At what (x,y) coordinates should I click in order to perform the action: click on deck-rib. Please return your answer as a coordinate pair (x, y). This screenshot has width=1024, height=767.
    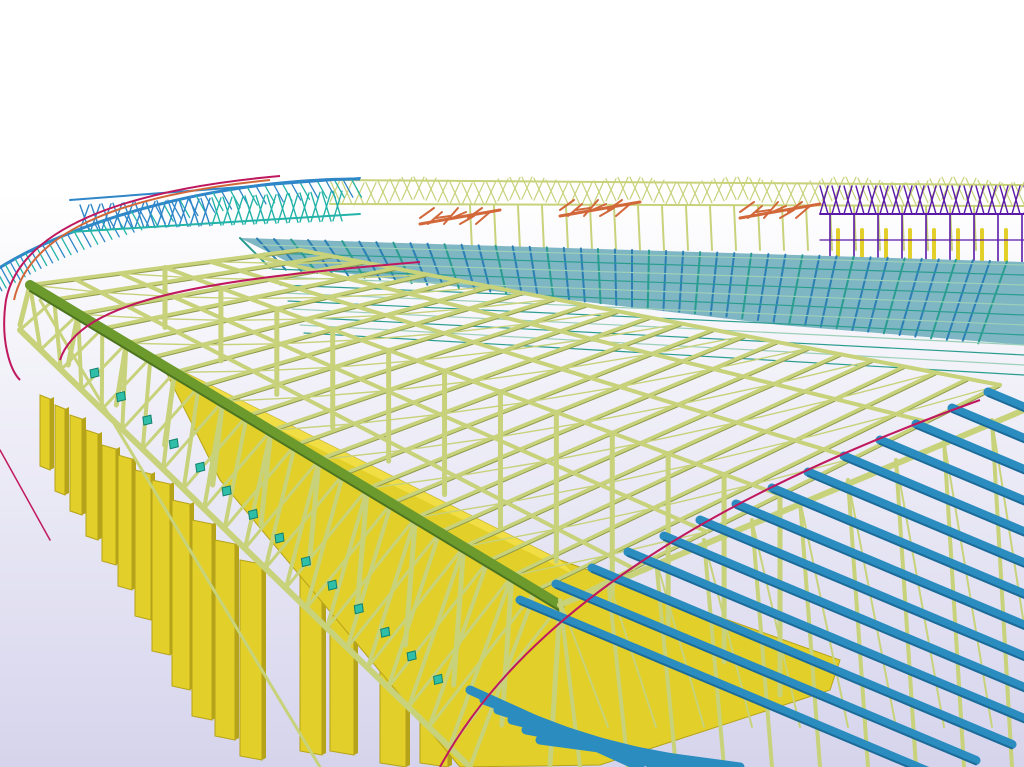
    Looking at the image, I should click on (615, 277).